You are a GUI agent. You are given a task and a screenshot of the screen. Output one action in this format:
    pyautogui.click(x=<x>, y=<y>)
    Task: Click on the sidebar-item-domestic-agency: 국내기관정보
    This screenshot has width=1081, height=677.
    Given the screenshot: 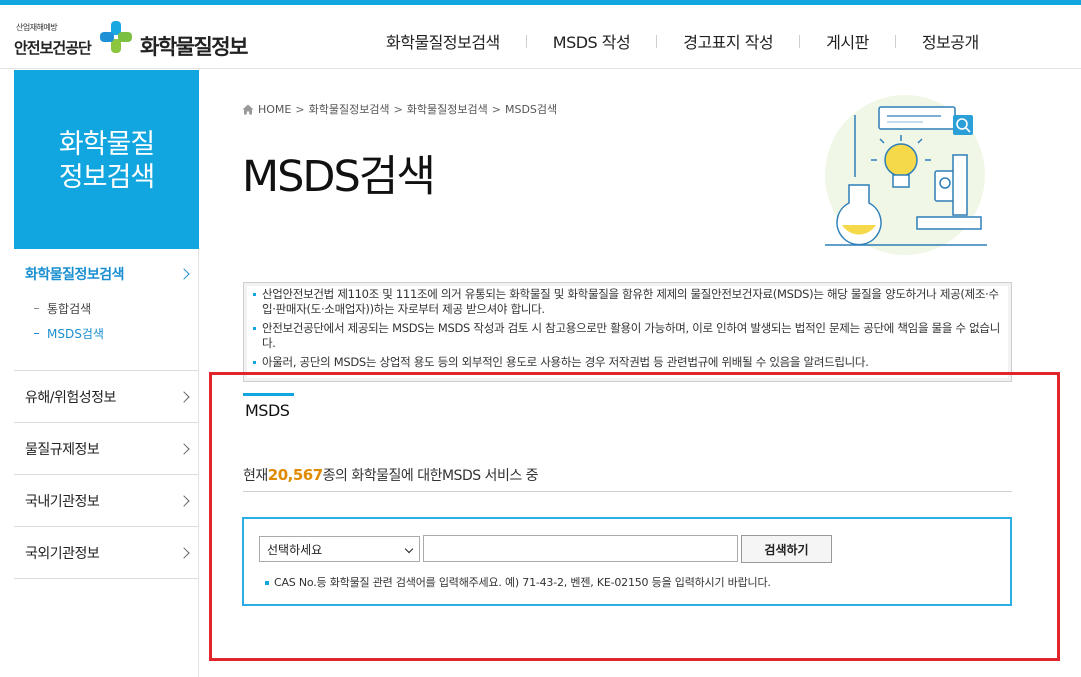 What is the action you would take?
    pyautogui.click(x=106, y=500)
    